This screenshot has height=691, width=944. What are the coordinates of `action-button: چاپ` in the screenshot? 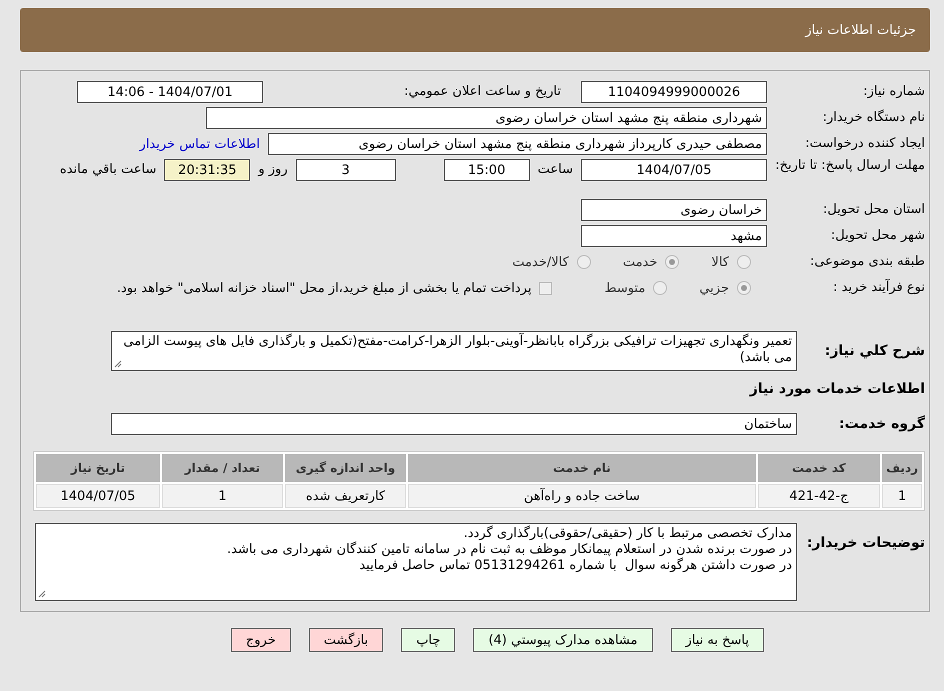 It's located at (428, 640).